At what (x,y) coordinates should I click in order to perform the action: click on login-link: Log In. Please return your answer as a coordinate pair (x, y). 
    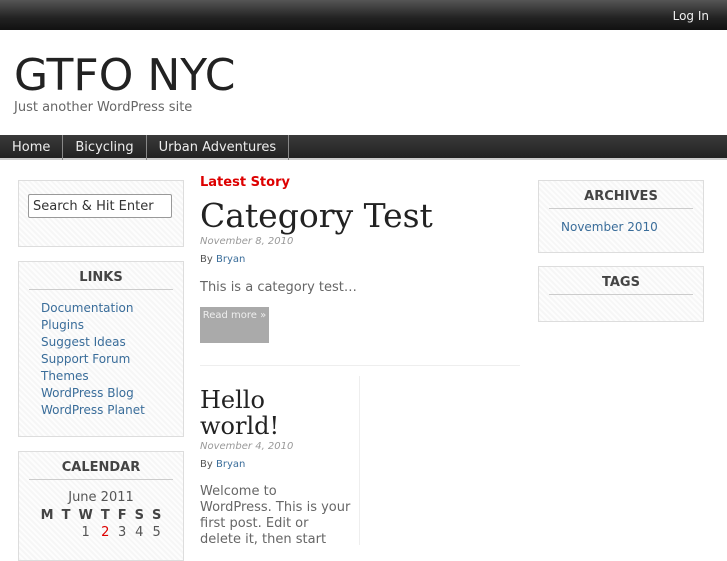
    Looking at the image, I should click on (691, 16).